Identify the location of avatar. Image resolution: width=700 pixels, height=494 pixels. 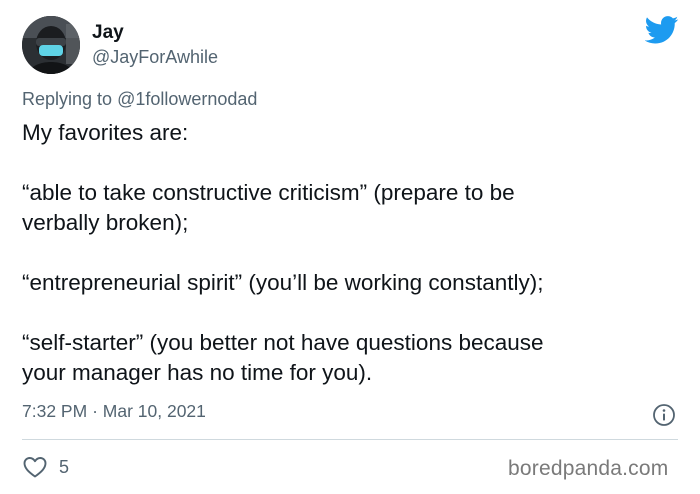
(51, 45).